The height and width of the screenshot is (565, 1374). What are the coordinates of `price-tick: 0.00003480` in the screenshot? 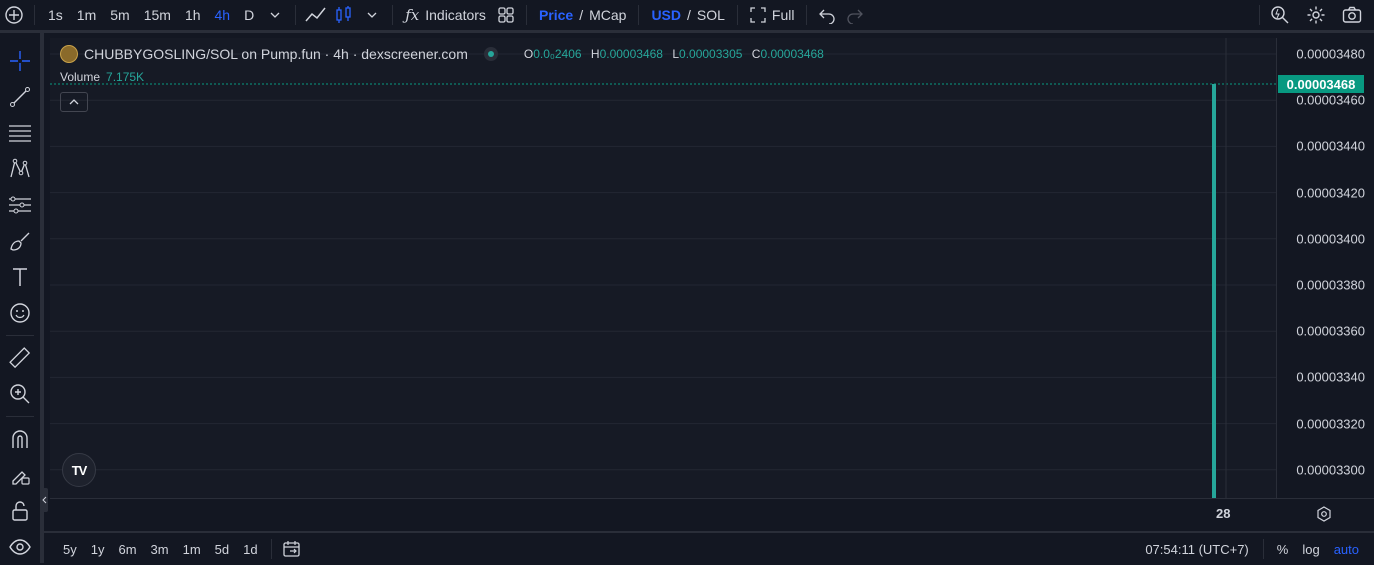 It's located at (1330, 54).